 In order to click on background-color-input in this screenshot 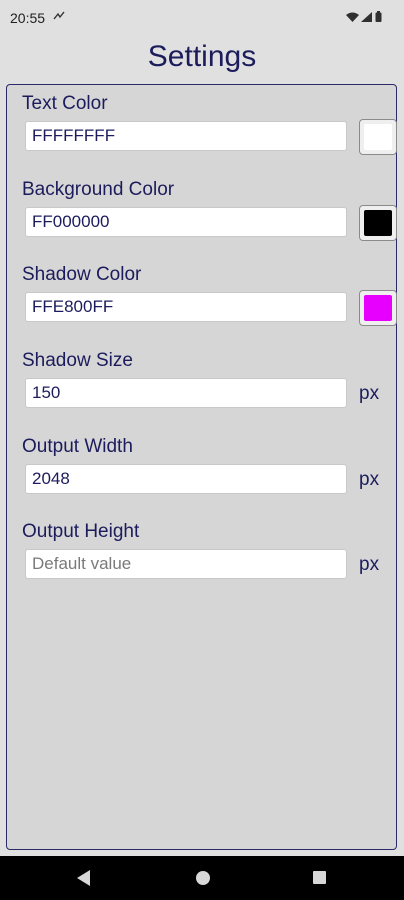, I will do `click(186, 222)`.